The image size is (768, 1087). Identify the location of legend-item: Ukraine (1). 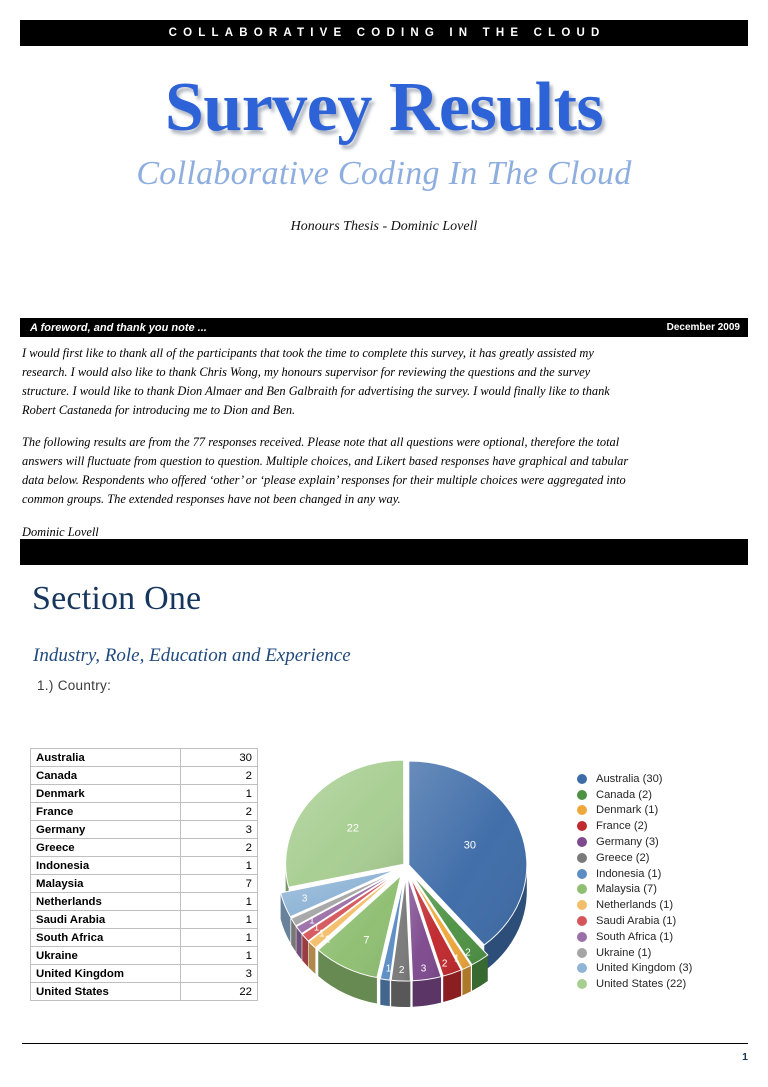
(667, 953).